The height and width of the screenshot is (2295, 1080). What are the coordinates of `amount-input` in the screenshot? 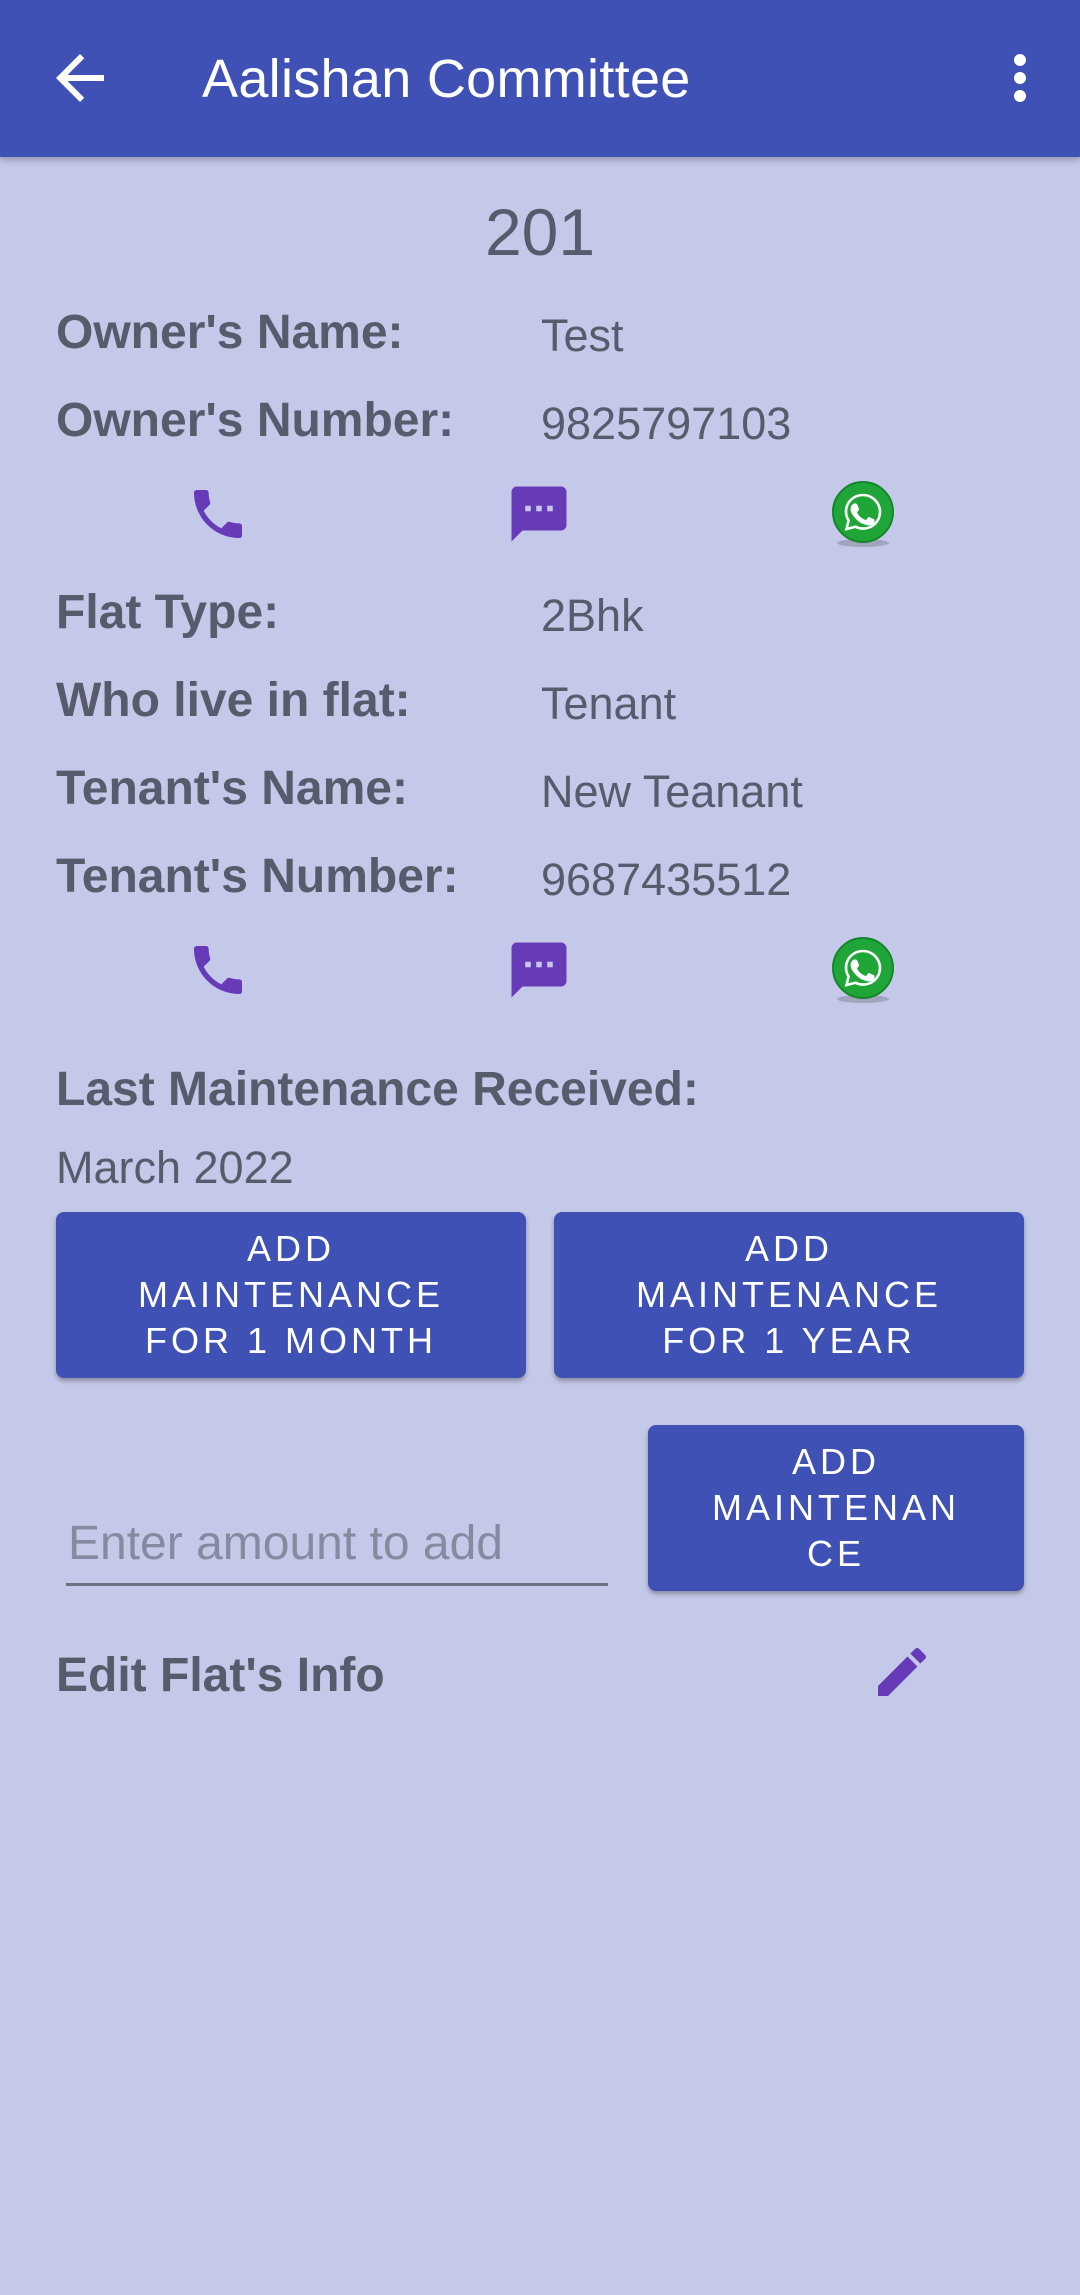 It's located at (337, 1547).